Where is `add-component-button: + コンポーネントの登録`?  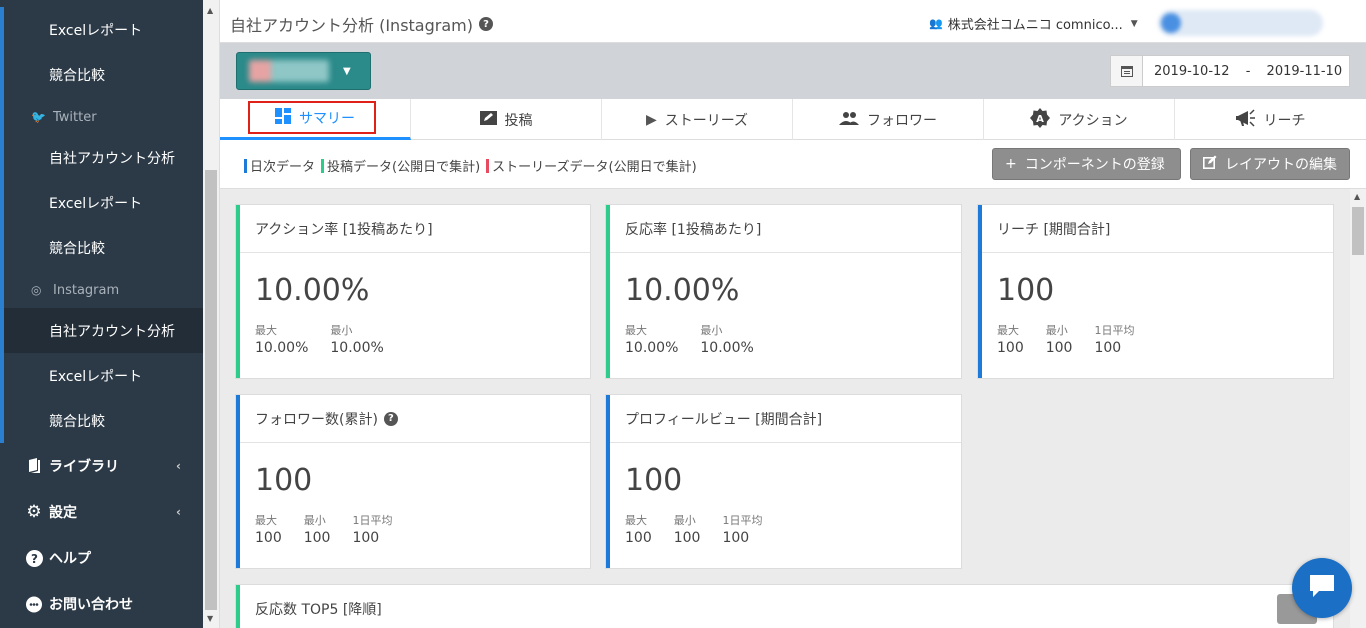
add-component-button: + コンポーネントの登録 is located at coordinates (1086, 164).